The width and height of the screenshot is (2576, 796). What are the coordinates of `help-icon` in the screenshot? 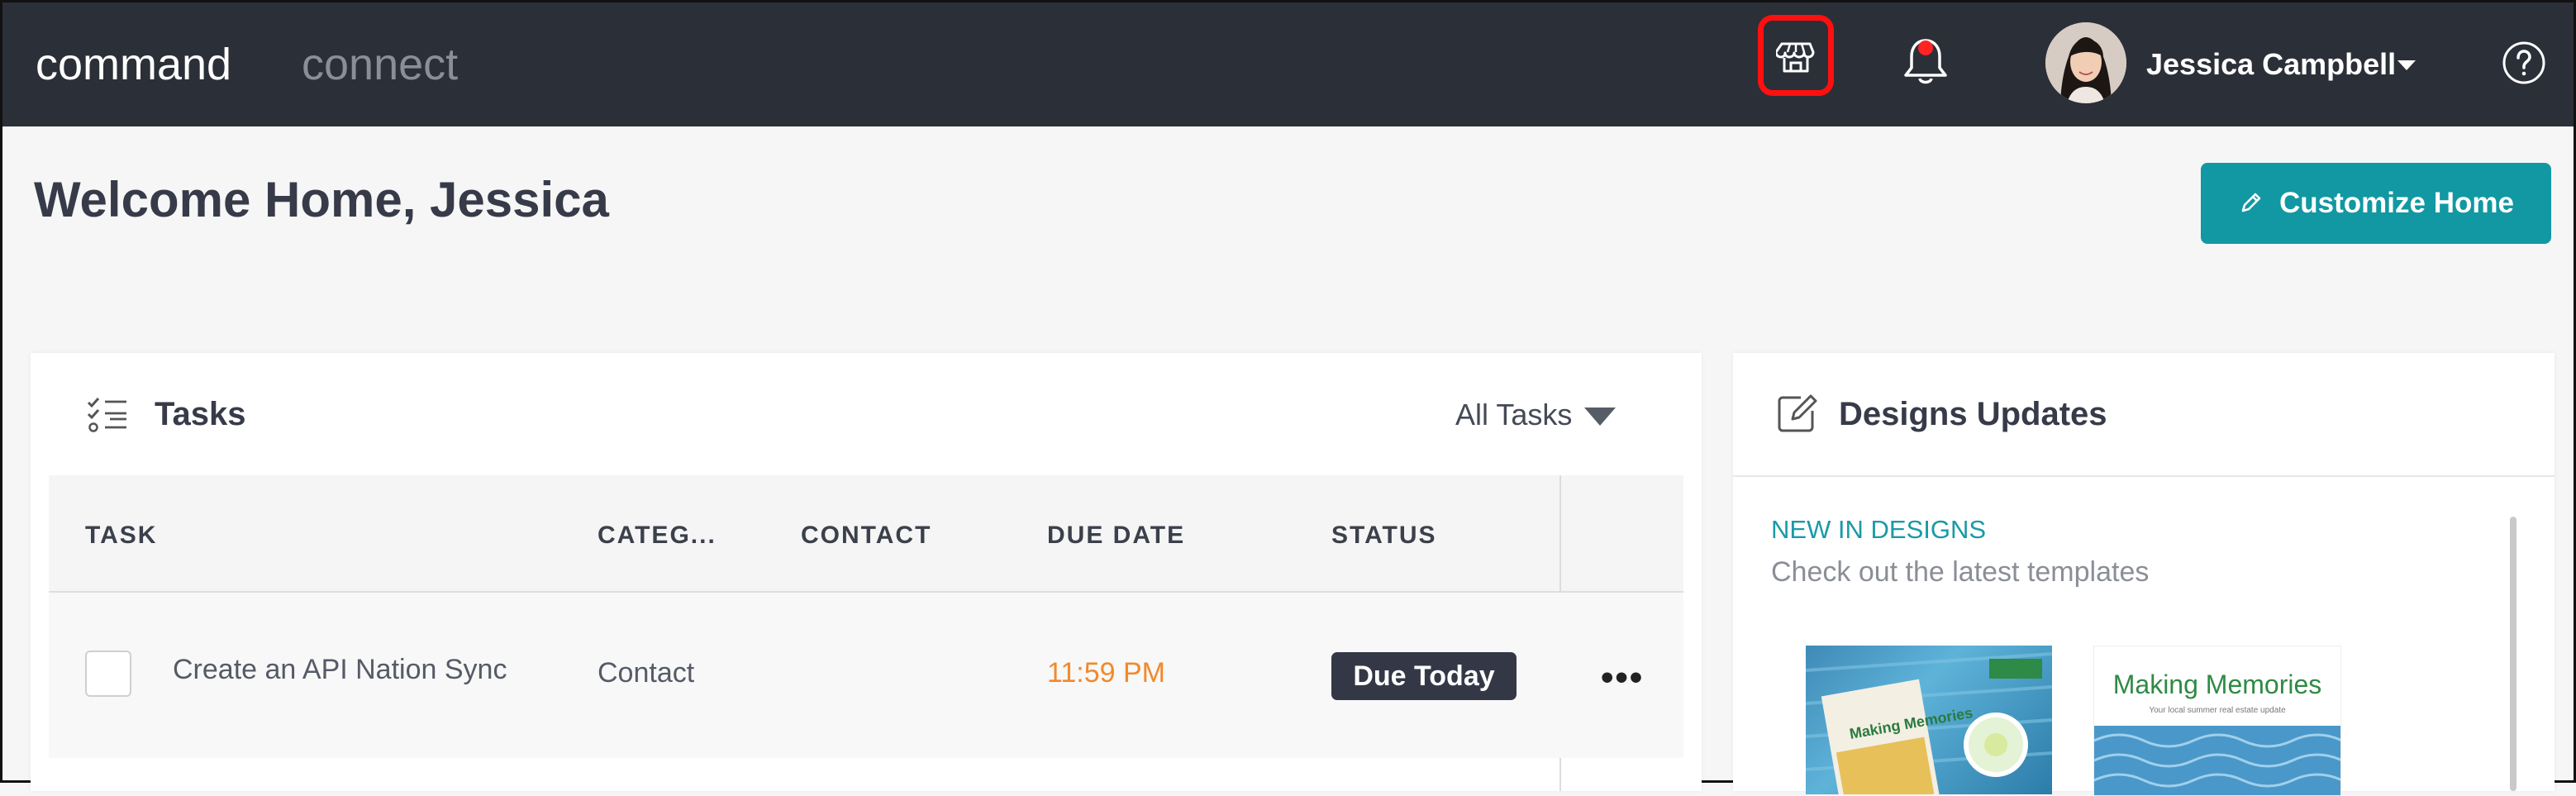 It's located at (2524, 63).